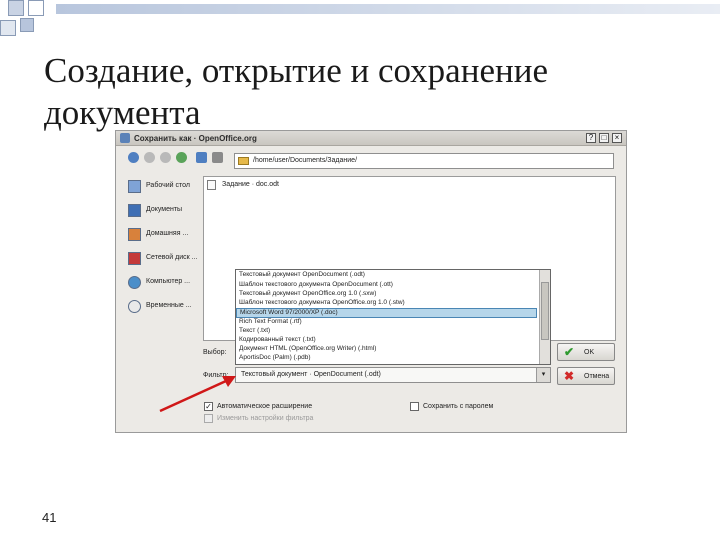  Describe the element at coordinates (569, 352) in the screenshot. I see `checkmark-icon: ✔` at that location.